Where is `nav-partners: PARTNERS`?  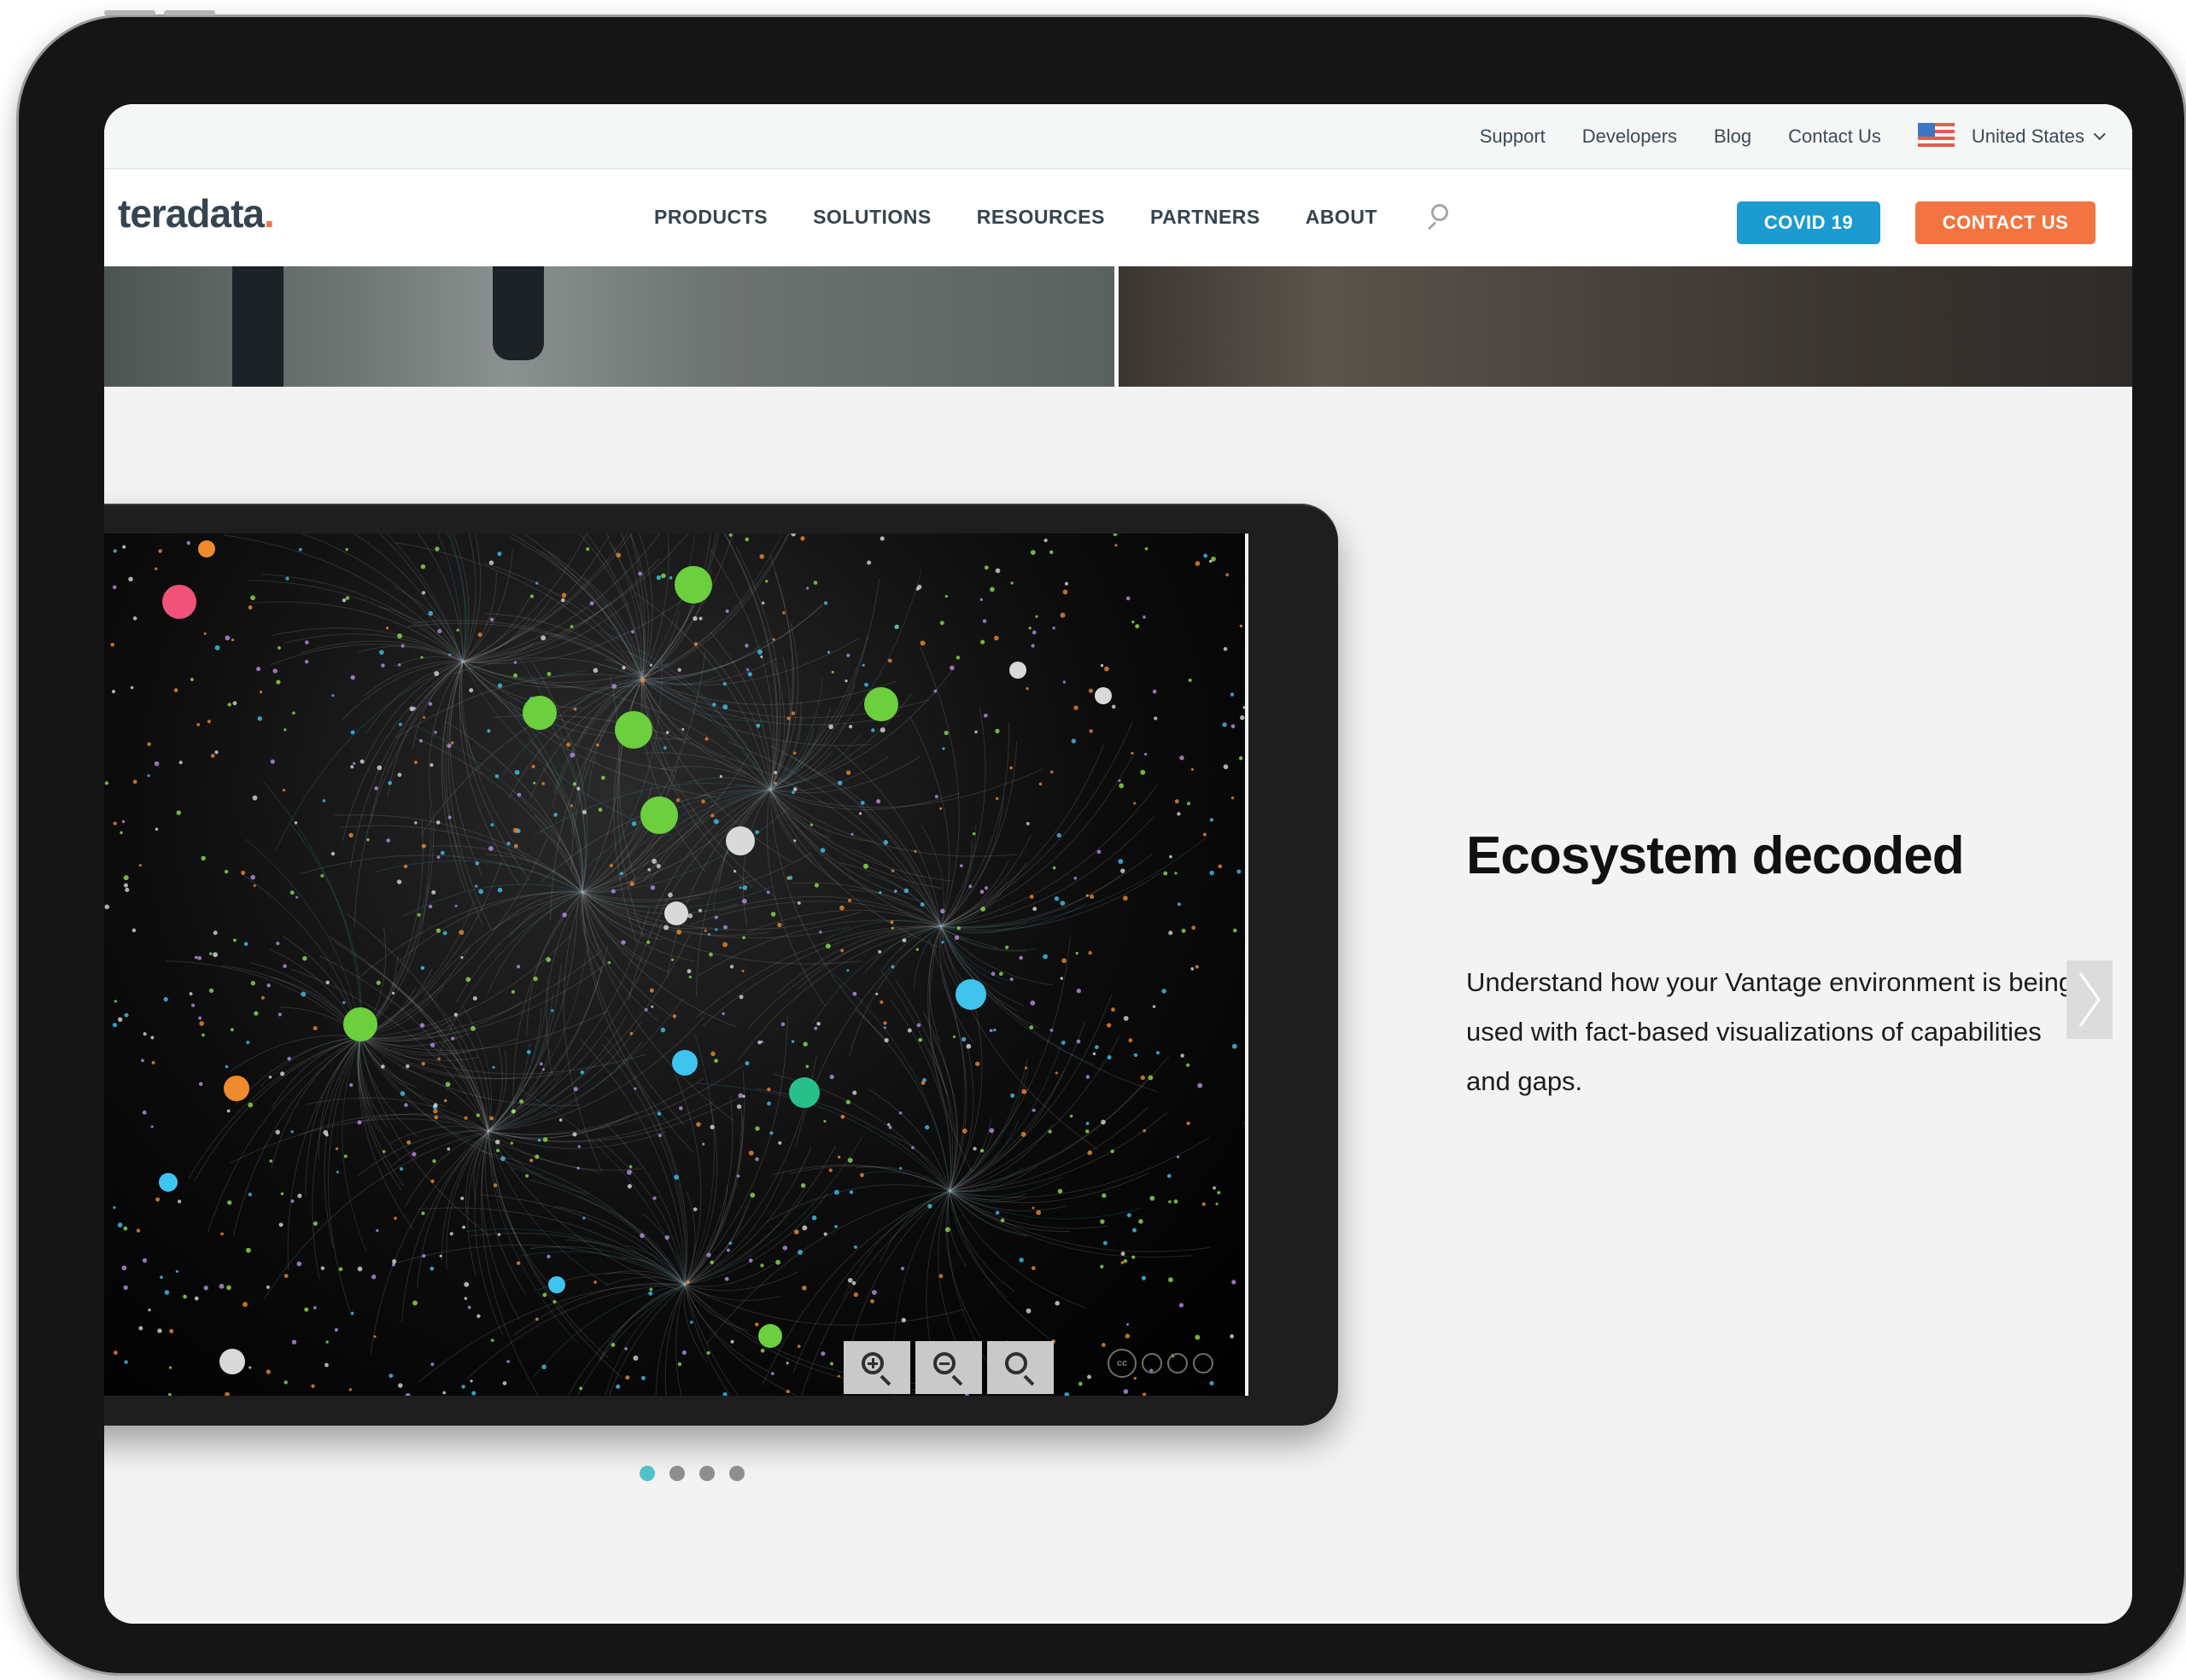 nav-partners: PARTNERS is located at coordinates (1205, 217).